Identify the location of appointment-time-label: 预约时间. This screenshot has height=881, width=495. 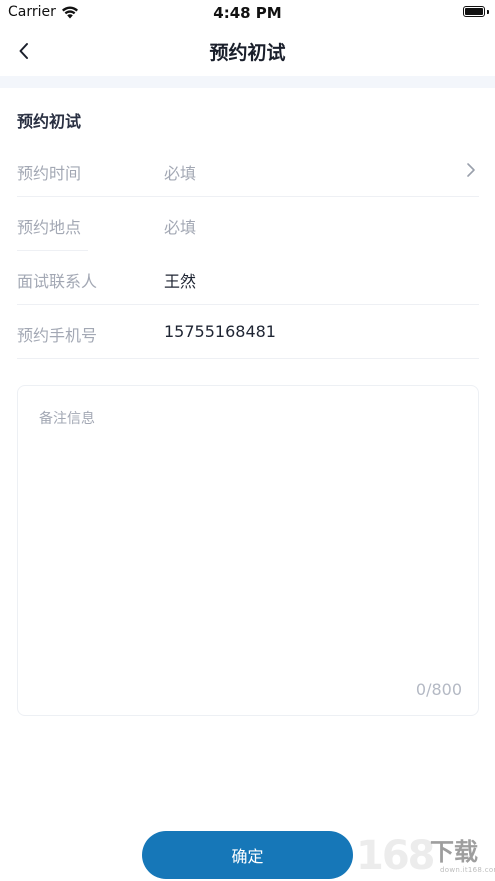
(49, 173).